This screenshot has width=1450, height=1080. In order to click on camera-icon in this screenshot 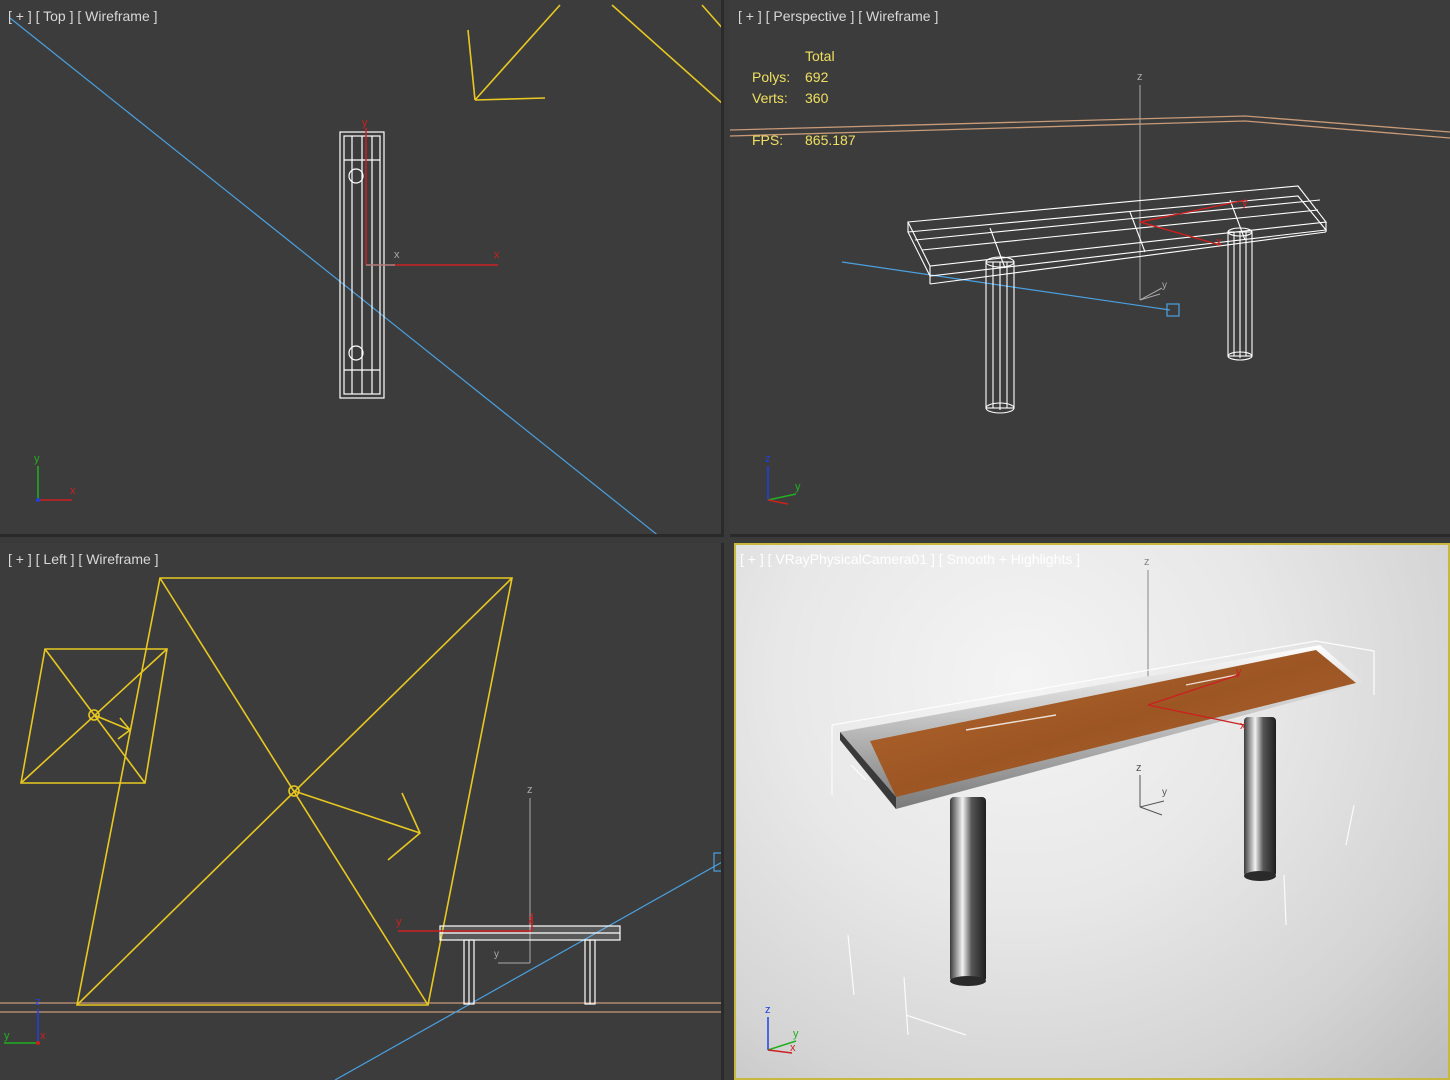, I will do `click(718, 862)`.